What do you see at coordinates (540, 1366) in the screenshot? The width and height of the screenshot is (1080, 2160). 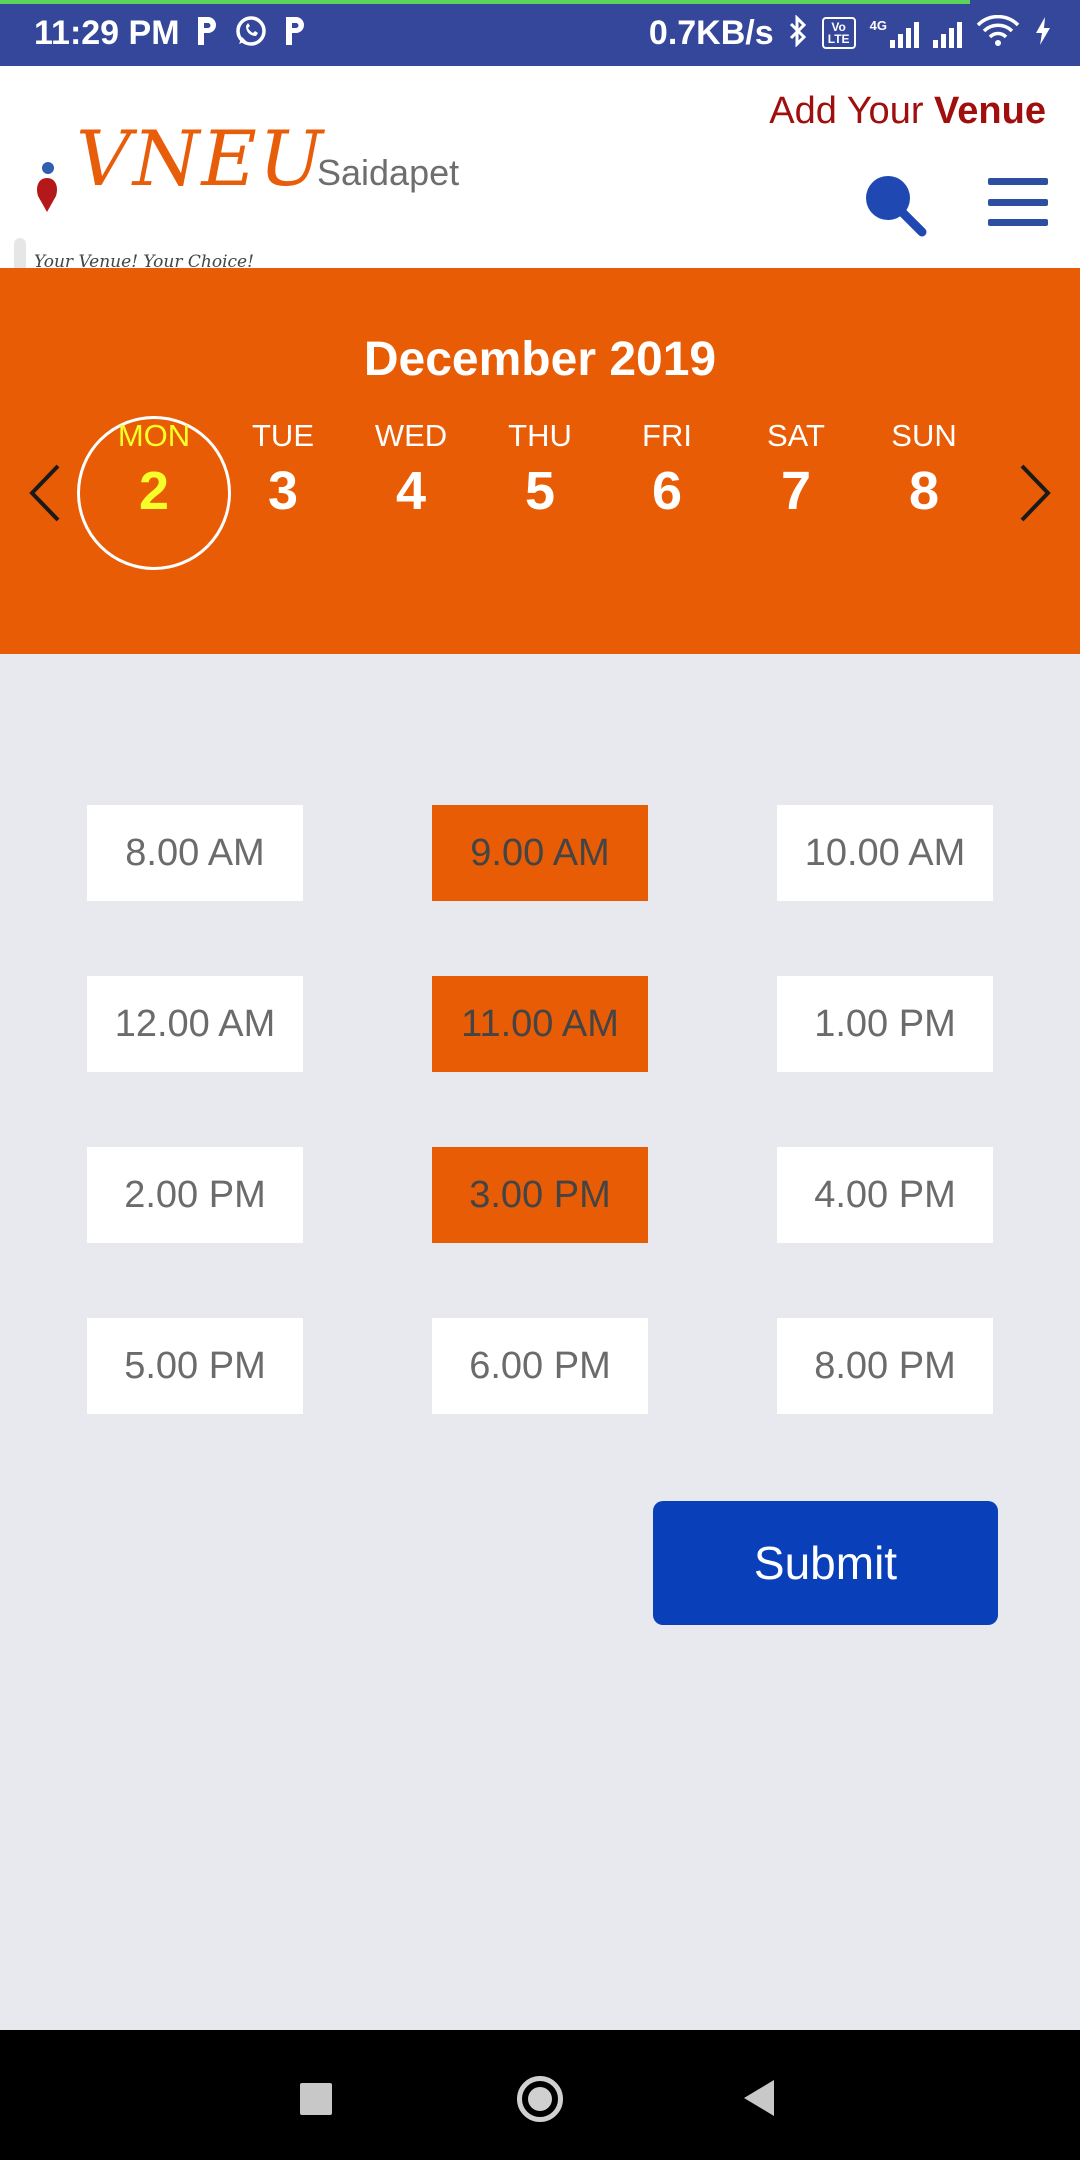 I see `time-slot: 6.00 PM` at bounding box center [540, 1366].